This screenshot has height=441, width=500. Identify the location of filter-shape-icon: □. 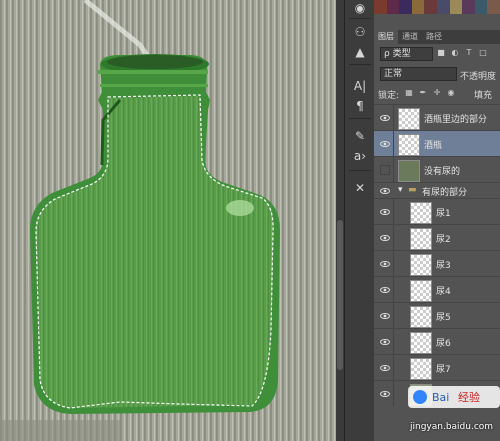
(483, 53).